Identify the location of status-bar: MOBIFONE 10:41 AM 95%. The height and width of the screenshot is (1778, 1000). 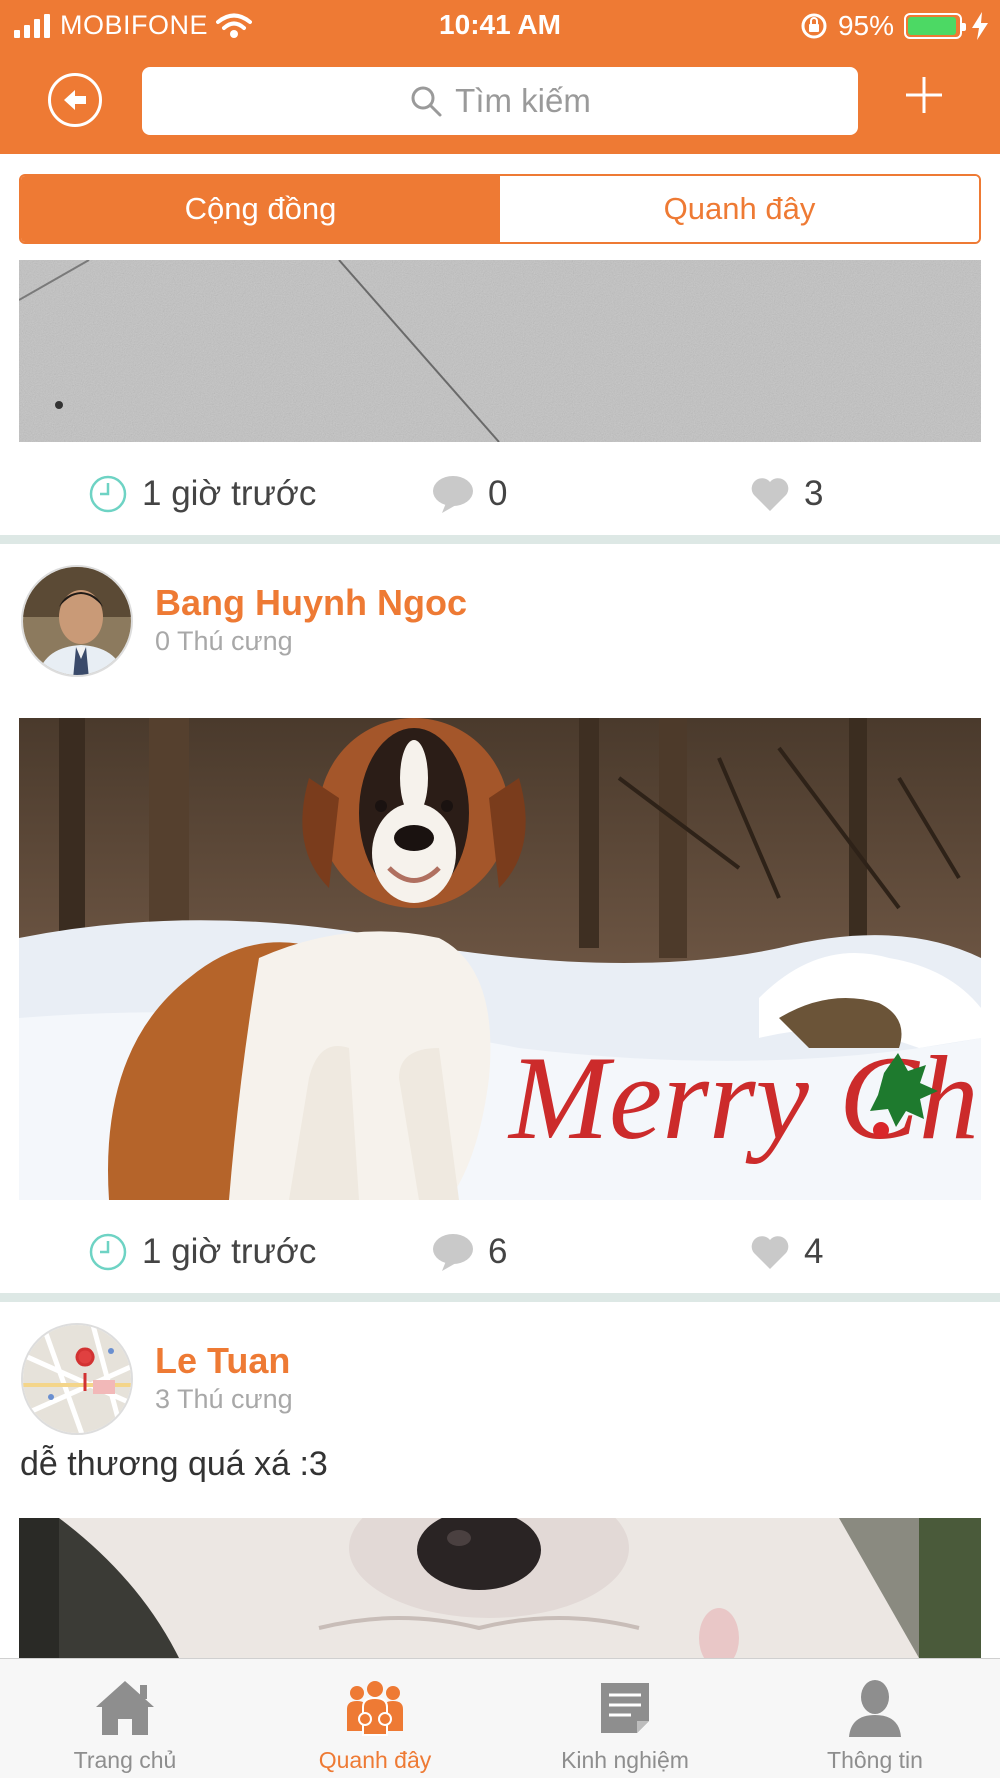
(500, 26).